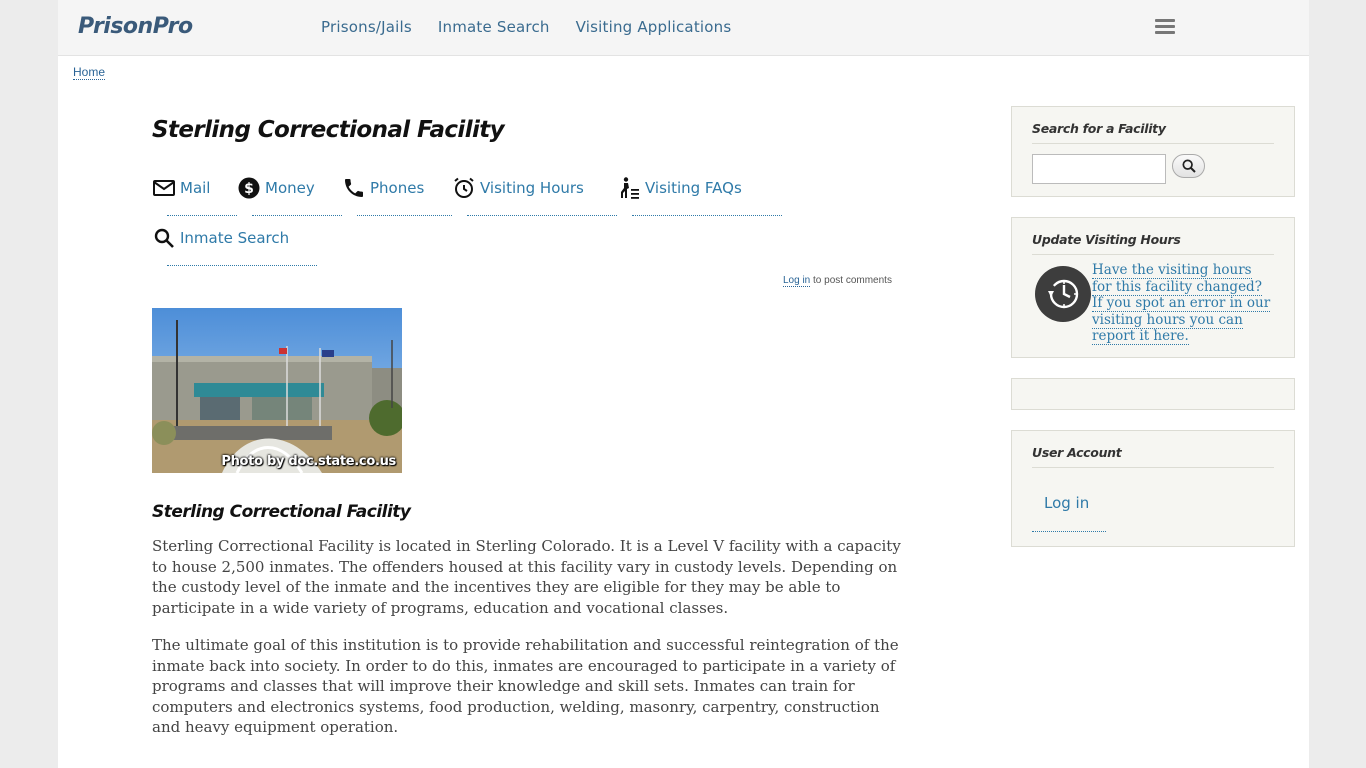 The width and height of the screenshot is (1366, 768). Describe the element at coordinates (851, 280) in the screenshot. I see `login-note-text: to post comments` at that location.